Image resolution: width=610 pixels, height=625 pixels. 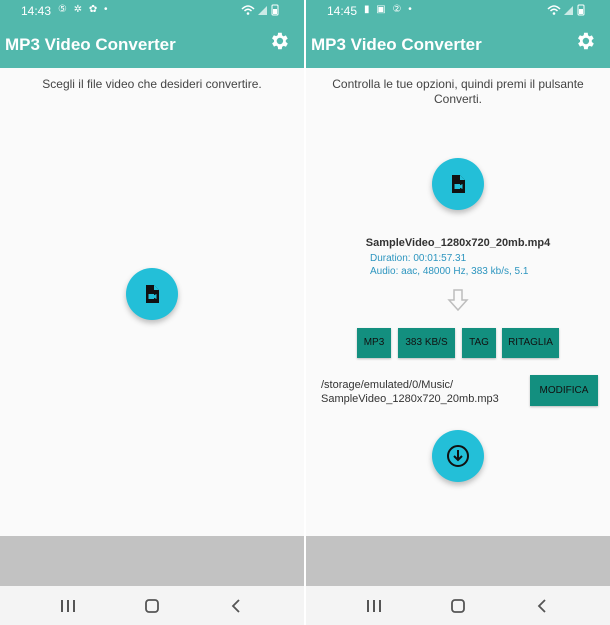 What do you see at coordinates (449, 271) in the screenshot?
I see `audio-info: Audio: aac, 48000 Hz, 383 kb/s, 5.1` at bounding box center [449, 271].